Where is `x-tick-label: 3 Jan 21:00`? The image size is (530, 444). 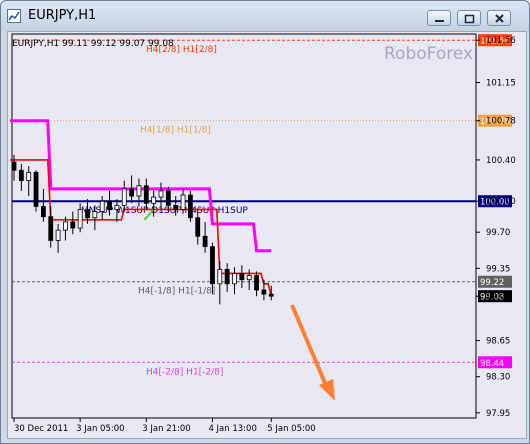 x-tick-label: 3 Jan 21:00 is located at coordinates (166, 429).